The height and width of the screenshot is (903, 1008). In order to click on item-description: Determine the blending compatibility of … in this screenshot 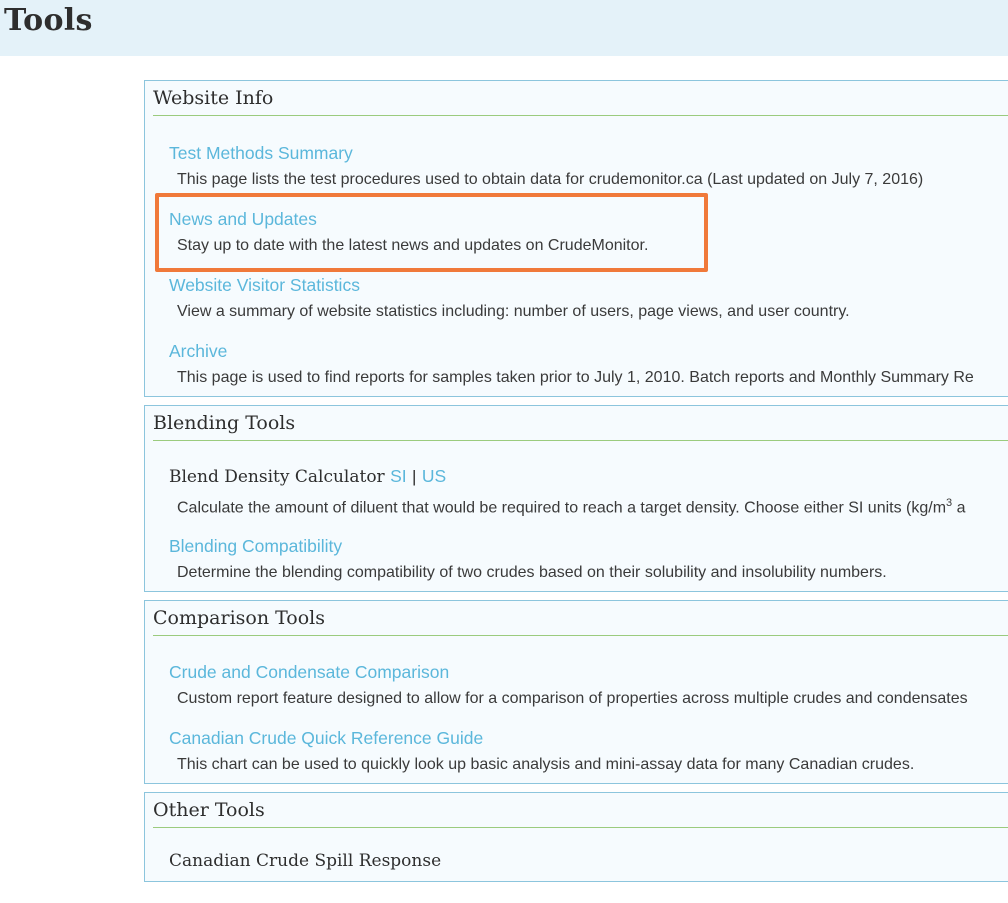, I will do `click(532, 572)`.